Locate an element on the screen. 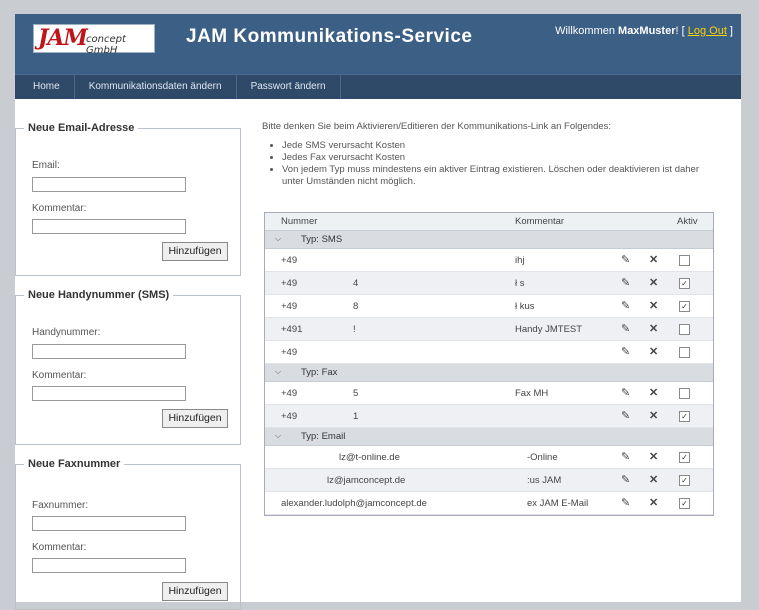  comment-cell: Handy JMTEST is located at coordinates (549, 329).